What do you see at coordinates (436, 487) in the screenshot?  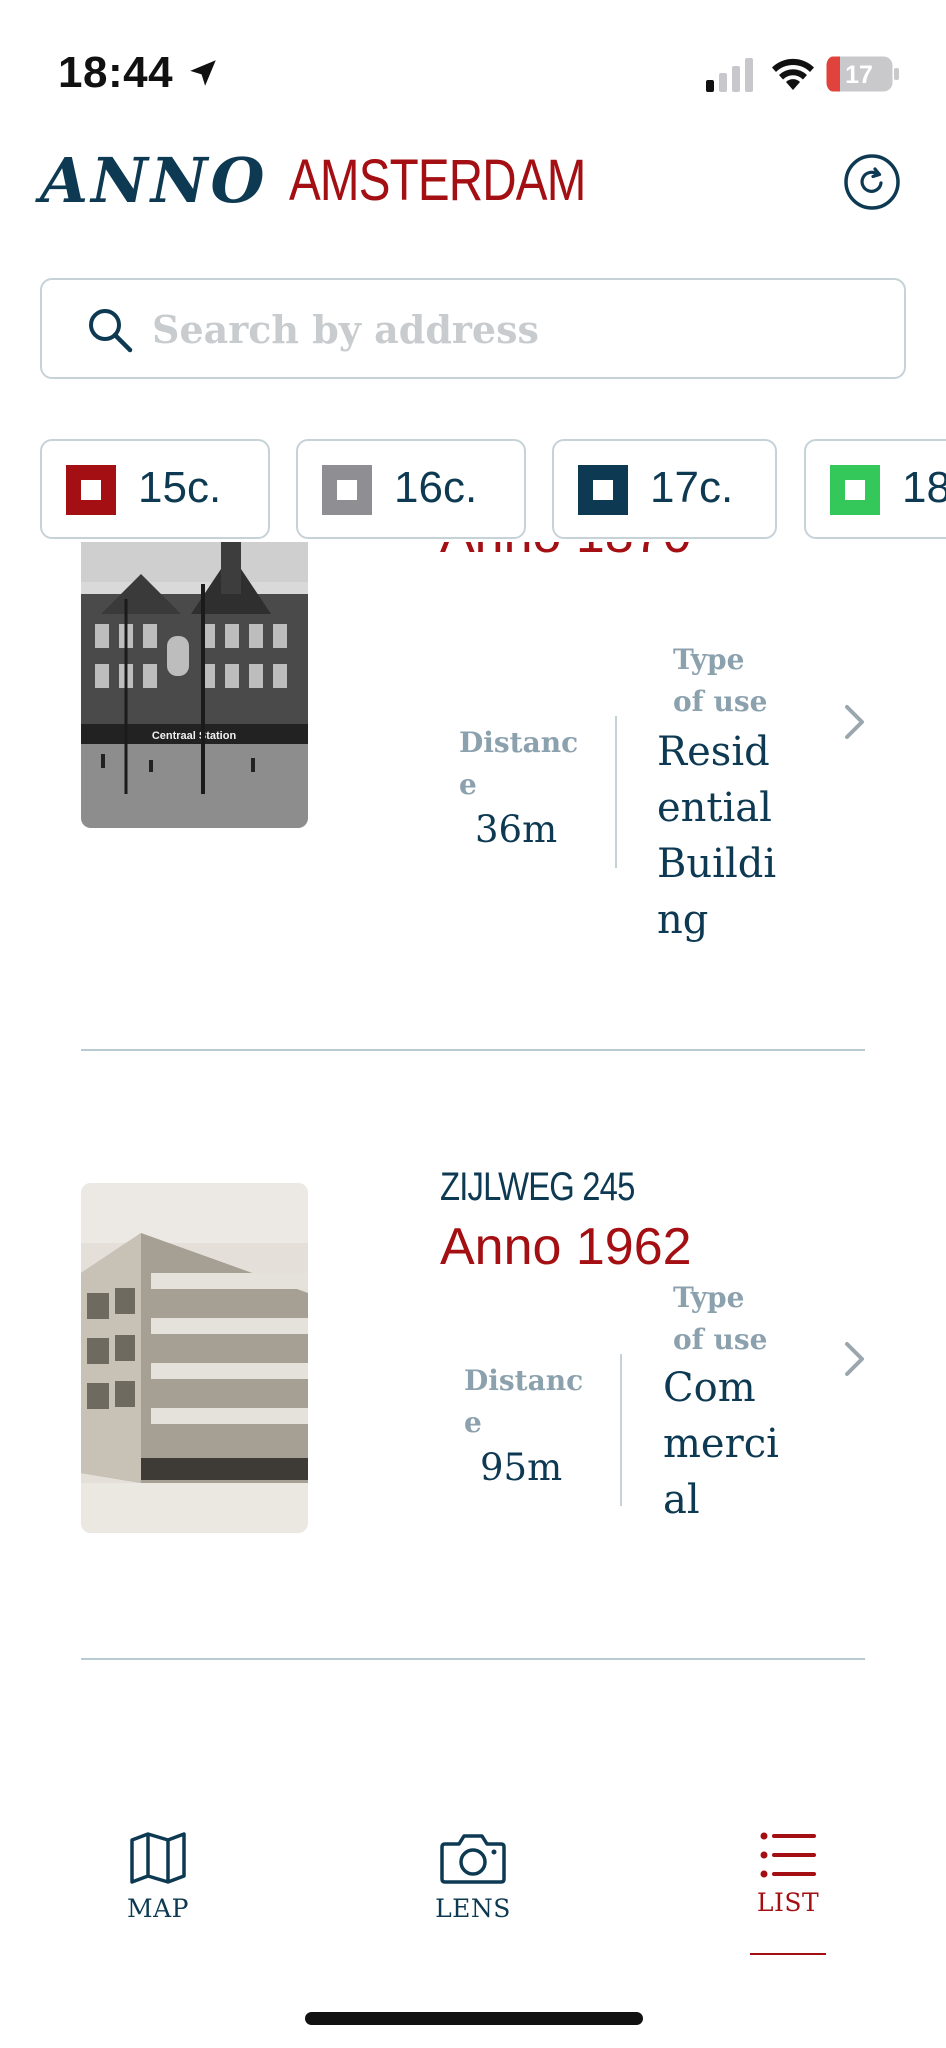 I see `chip-label: 16c.` at bounding box center [436, 487].